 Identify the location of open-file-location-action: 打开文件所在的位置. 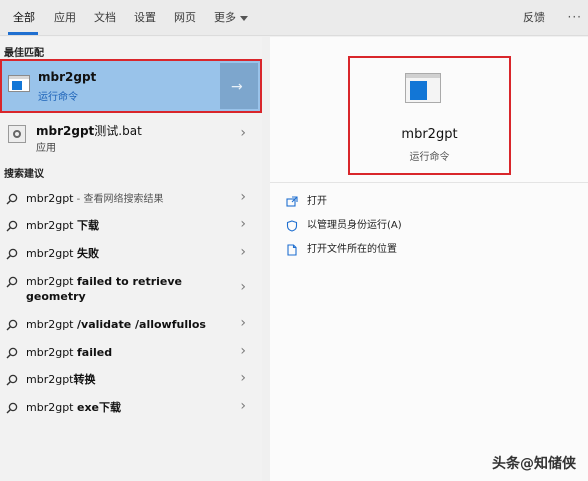
(366, 250).